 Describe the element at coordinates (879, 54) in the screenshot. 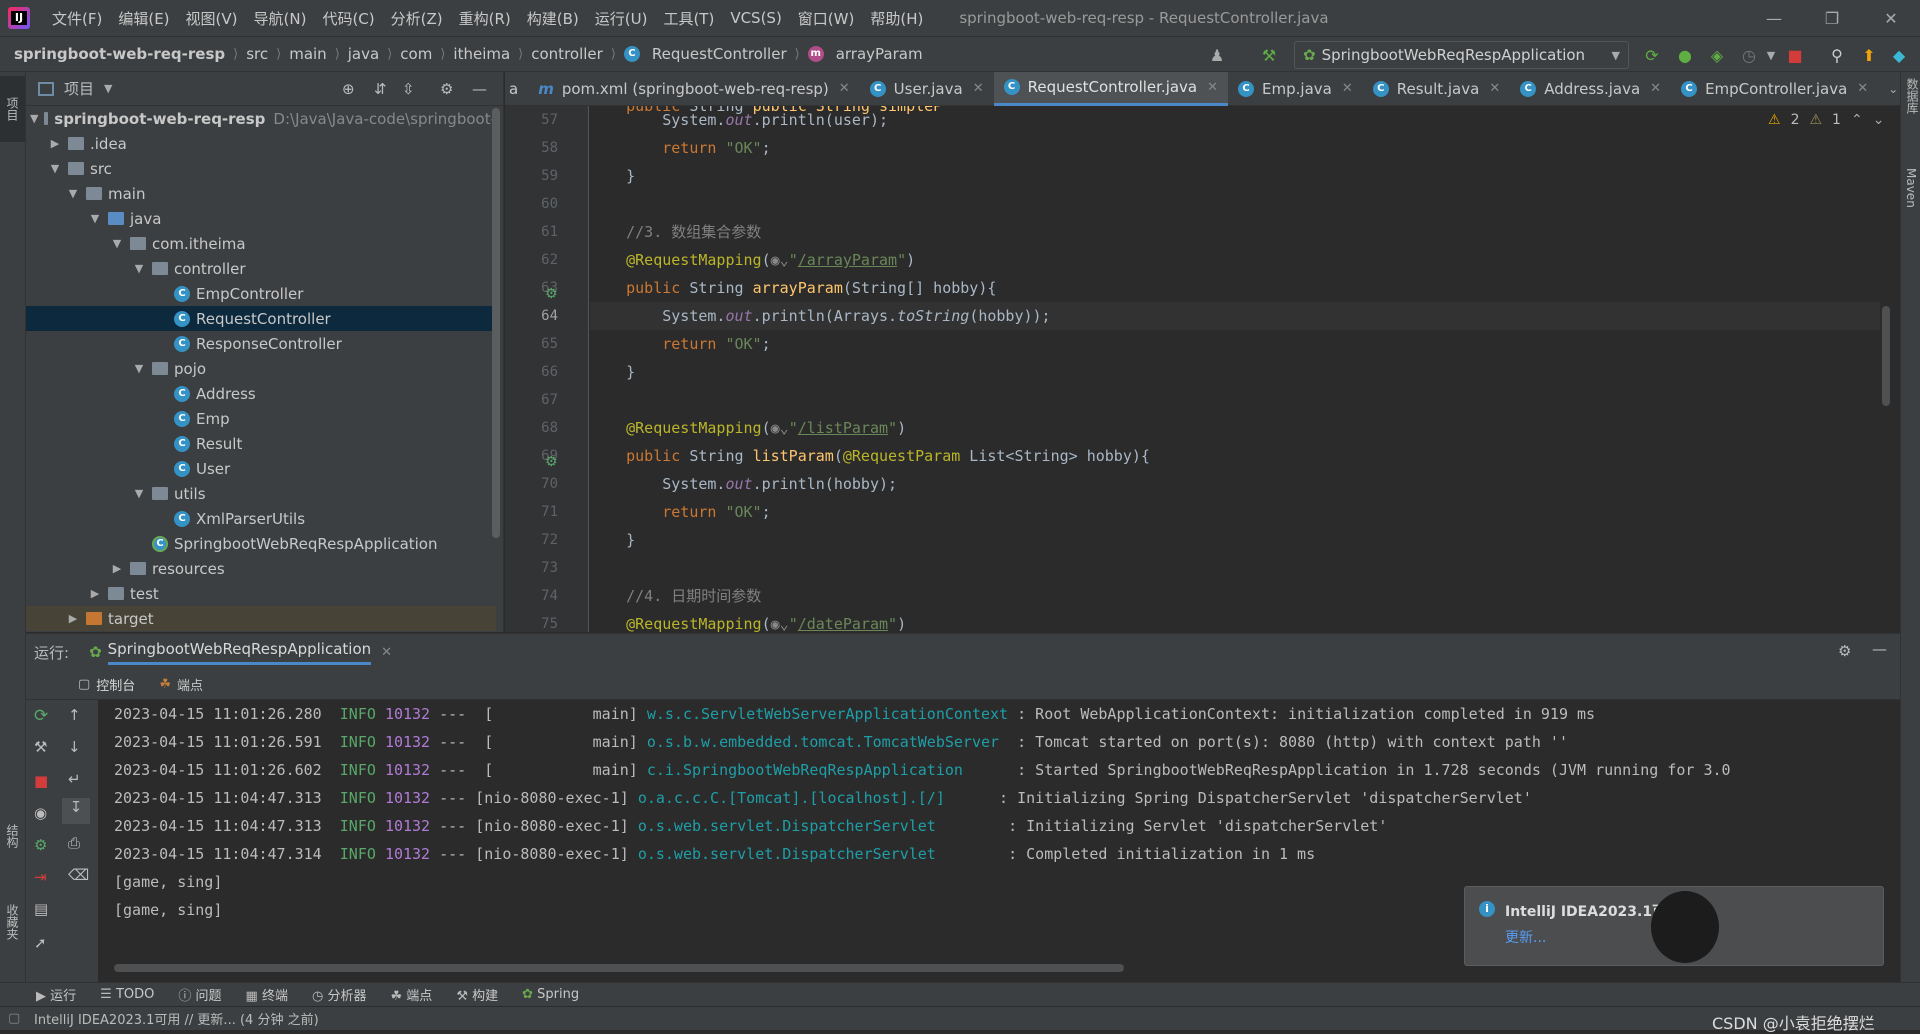

I see `breadcrumb-method: arrayParam` at that location.